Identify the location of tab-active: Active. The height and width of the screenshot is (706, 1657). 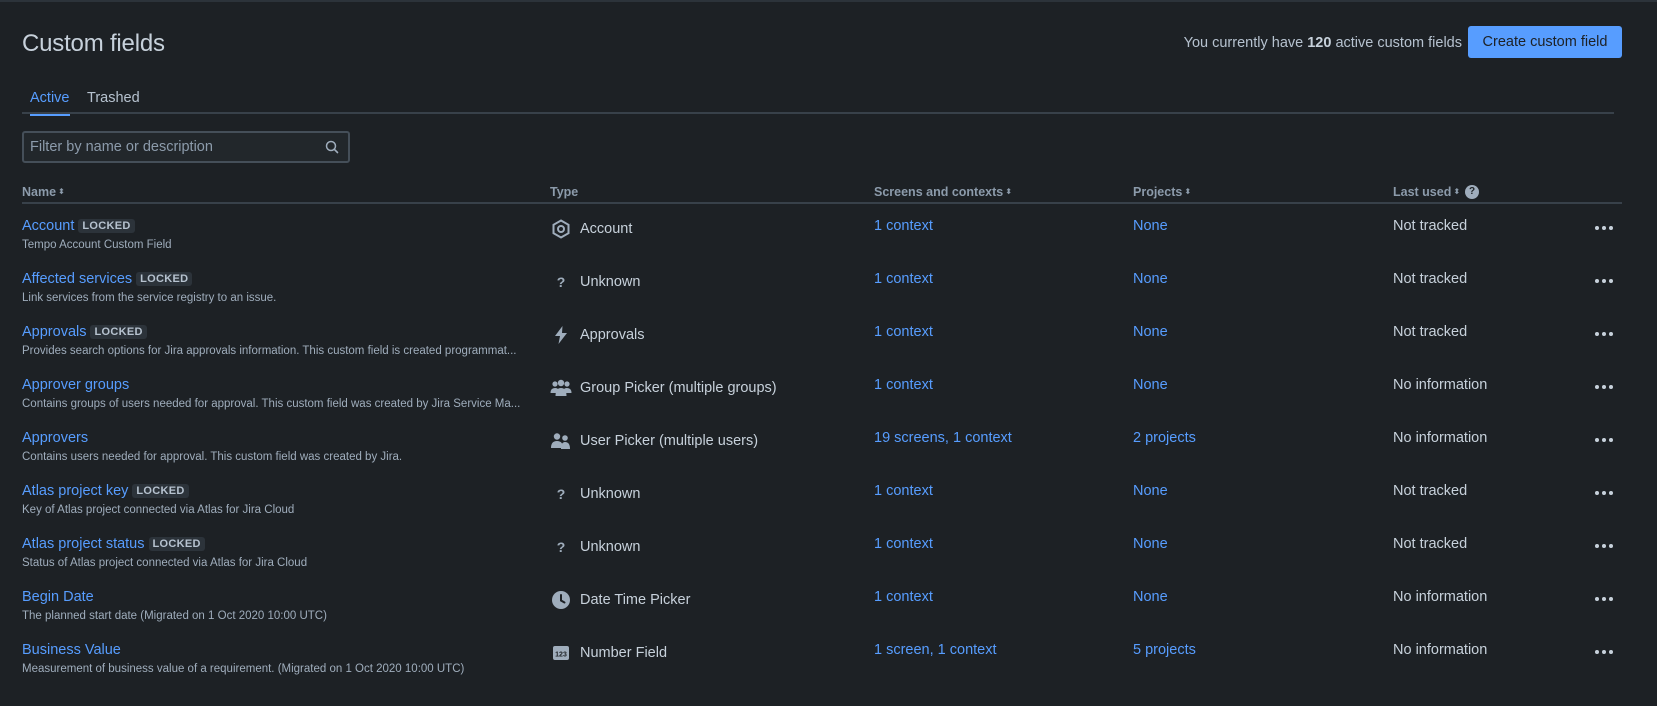
(50, 103).